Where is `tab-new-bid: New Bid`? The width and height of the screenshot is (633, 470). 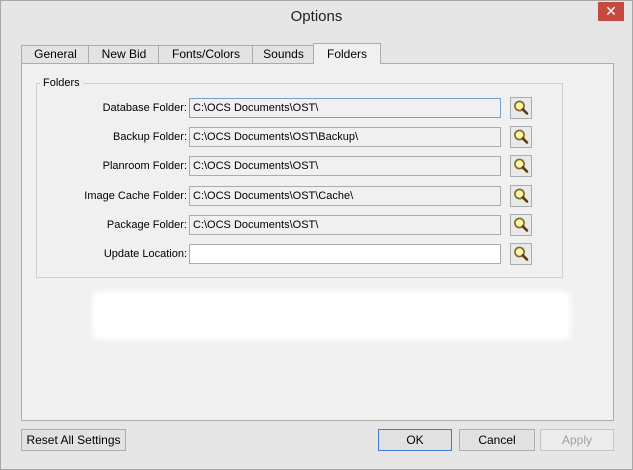
tab-new-bid: New Bid is located at coordinates (124, 54).